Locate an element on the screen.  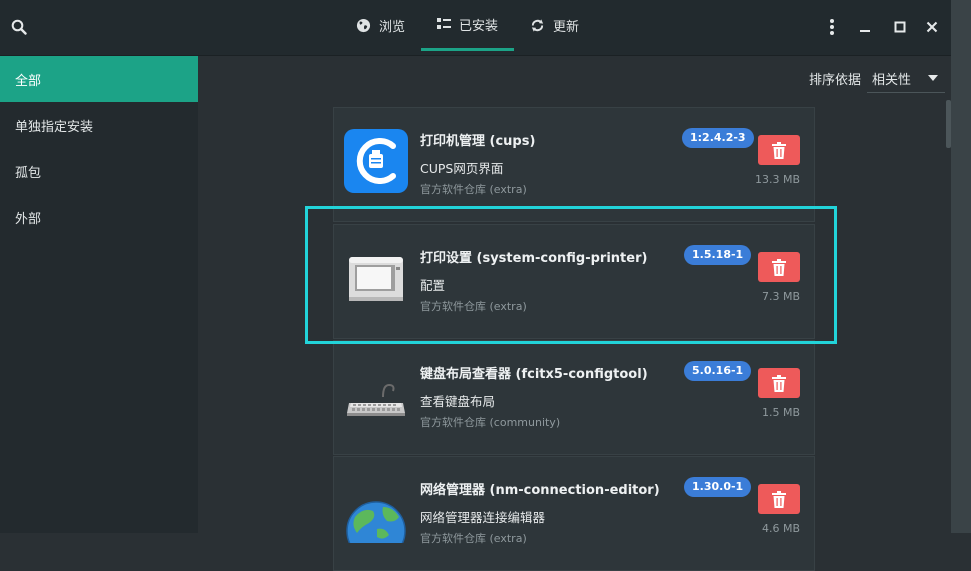
sidebar-item-orphans: 孤包 is located at coordinates (99, 171).